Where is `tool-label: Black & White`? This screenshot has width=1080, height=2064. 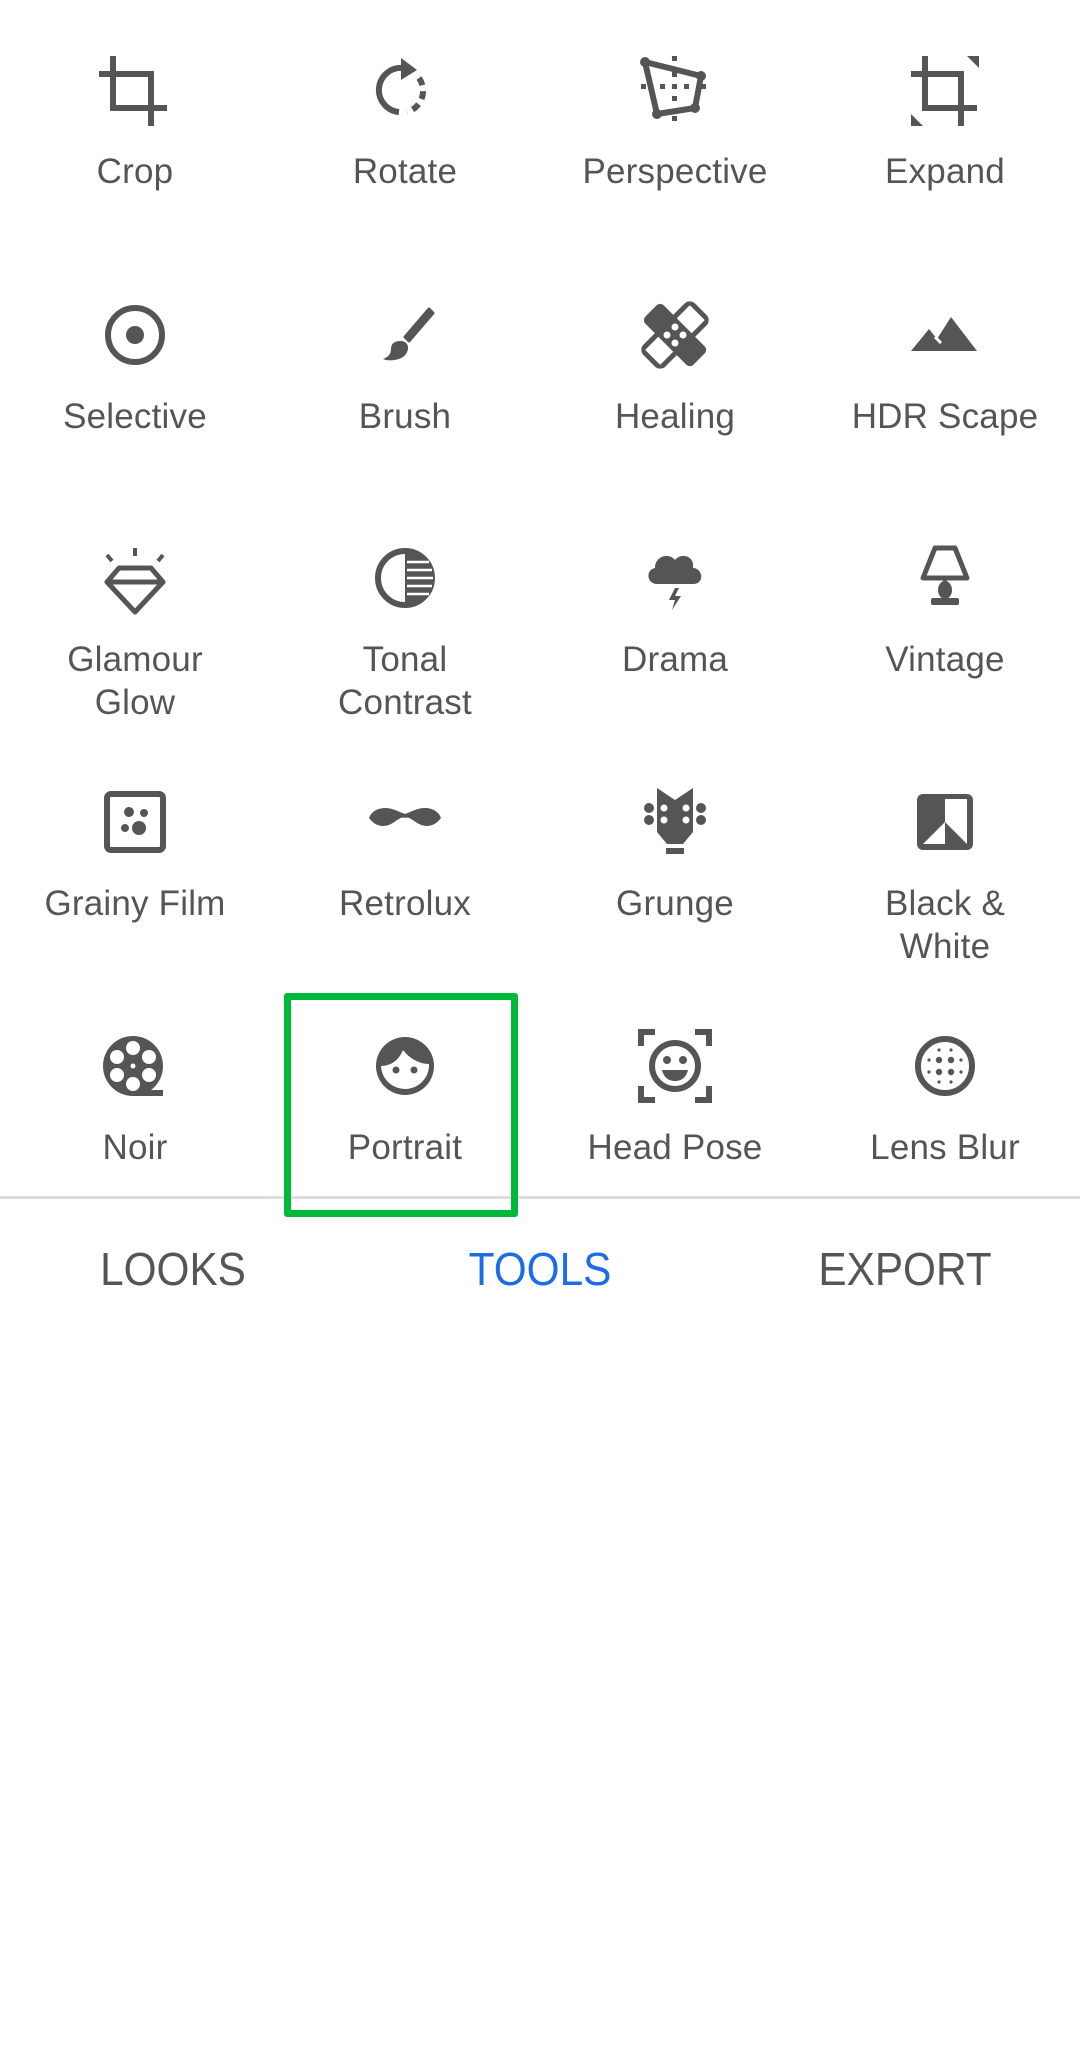
tool-label: Black & White is located at coordinates (945, 925).